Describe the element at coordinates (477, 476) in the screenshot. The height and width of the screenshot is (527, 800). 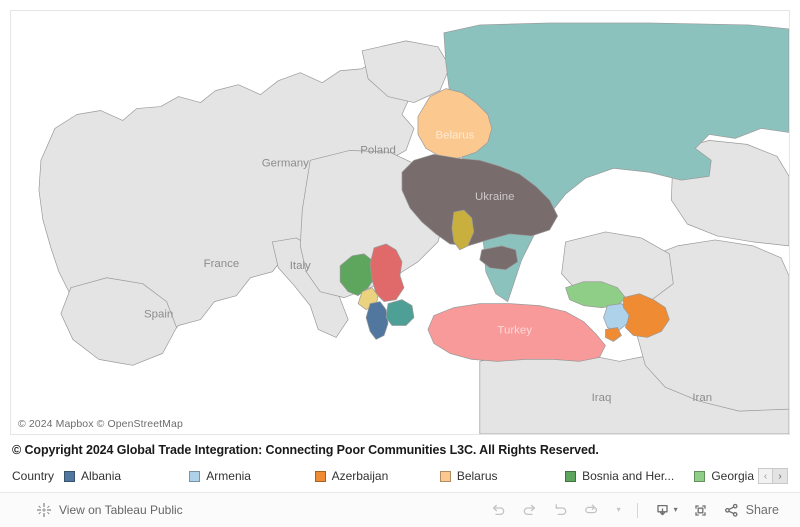
I see `legend-item-label: Belarus` at that location.